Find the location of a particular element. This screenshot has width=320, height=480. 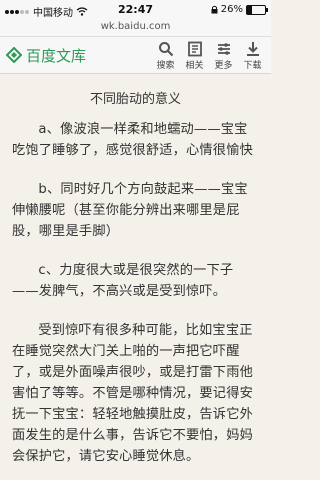

search-button: 搜索 is located at coordinates (165, 55).